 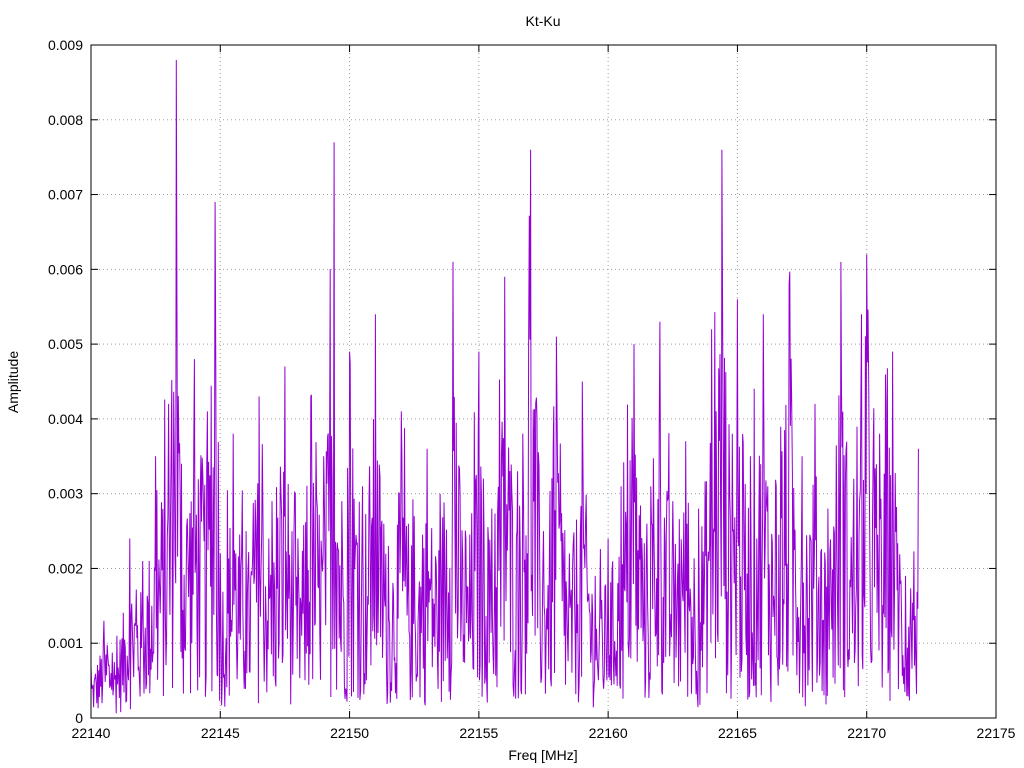 What do you see at coordinates (65, 195) in the screenshot?
I see `y-tick-label: 0.007` at bounding box center [65, 195].